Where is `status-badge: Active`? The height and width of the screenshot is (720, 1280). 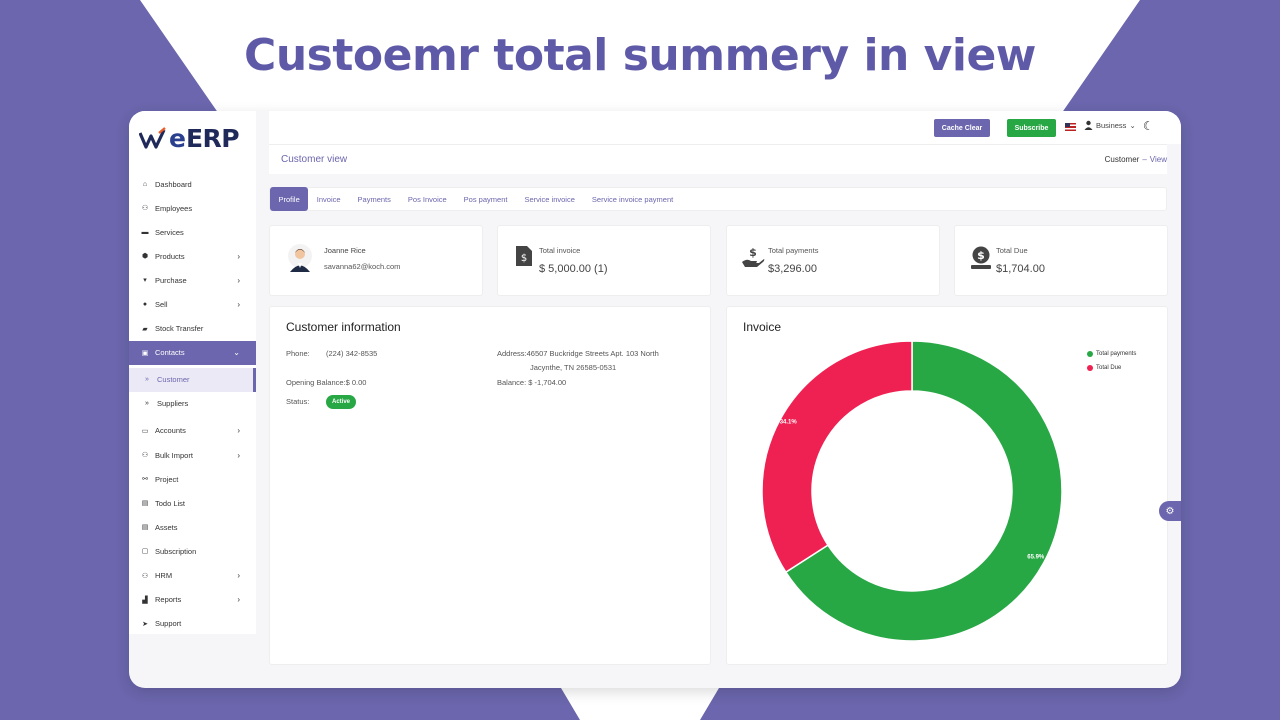 status-badge: Active is located at coordinates (341, 402).